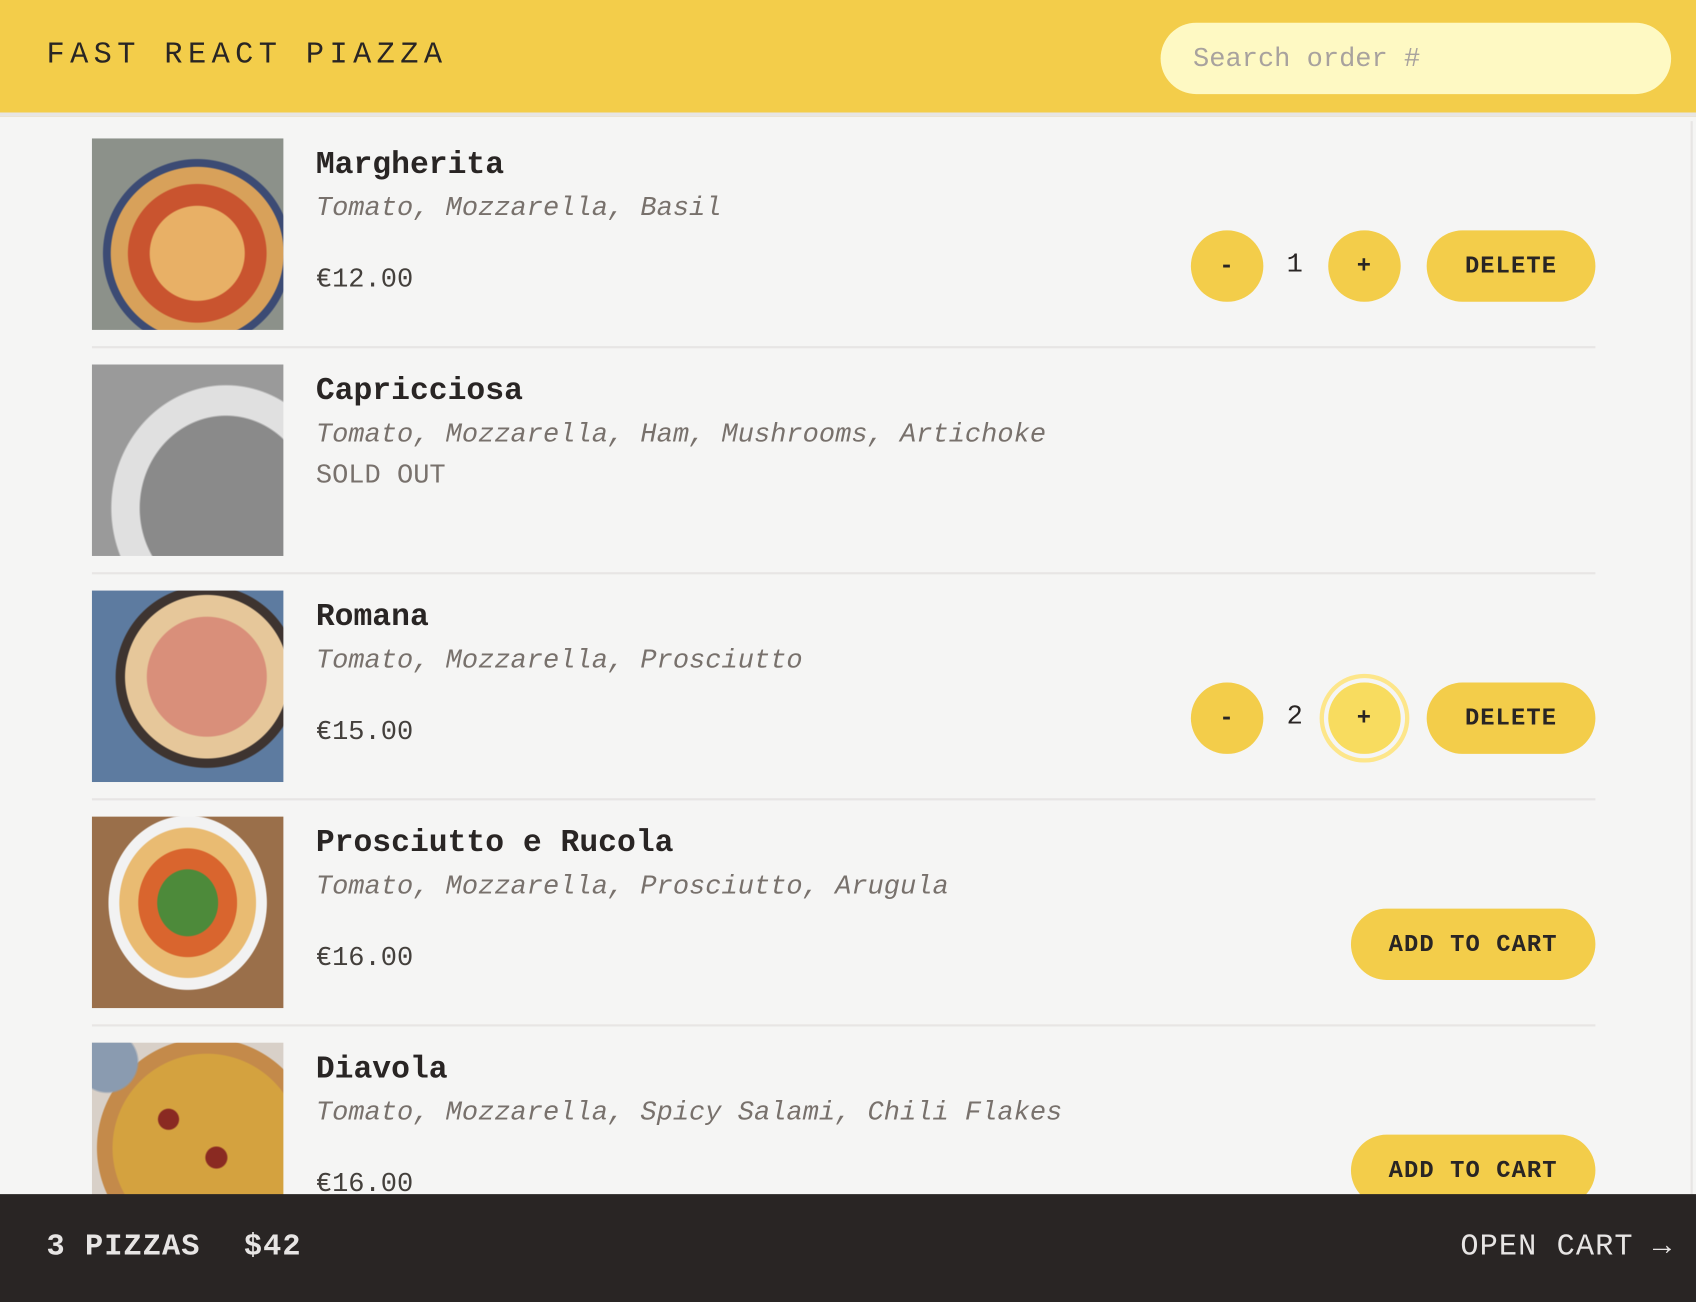  Describe the element at coordinates (1566, 1248) in the screenshot. I see `open-cart-link: OPEN CART →` at that location.